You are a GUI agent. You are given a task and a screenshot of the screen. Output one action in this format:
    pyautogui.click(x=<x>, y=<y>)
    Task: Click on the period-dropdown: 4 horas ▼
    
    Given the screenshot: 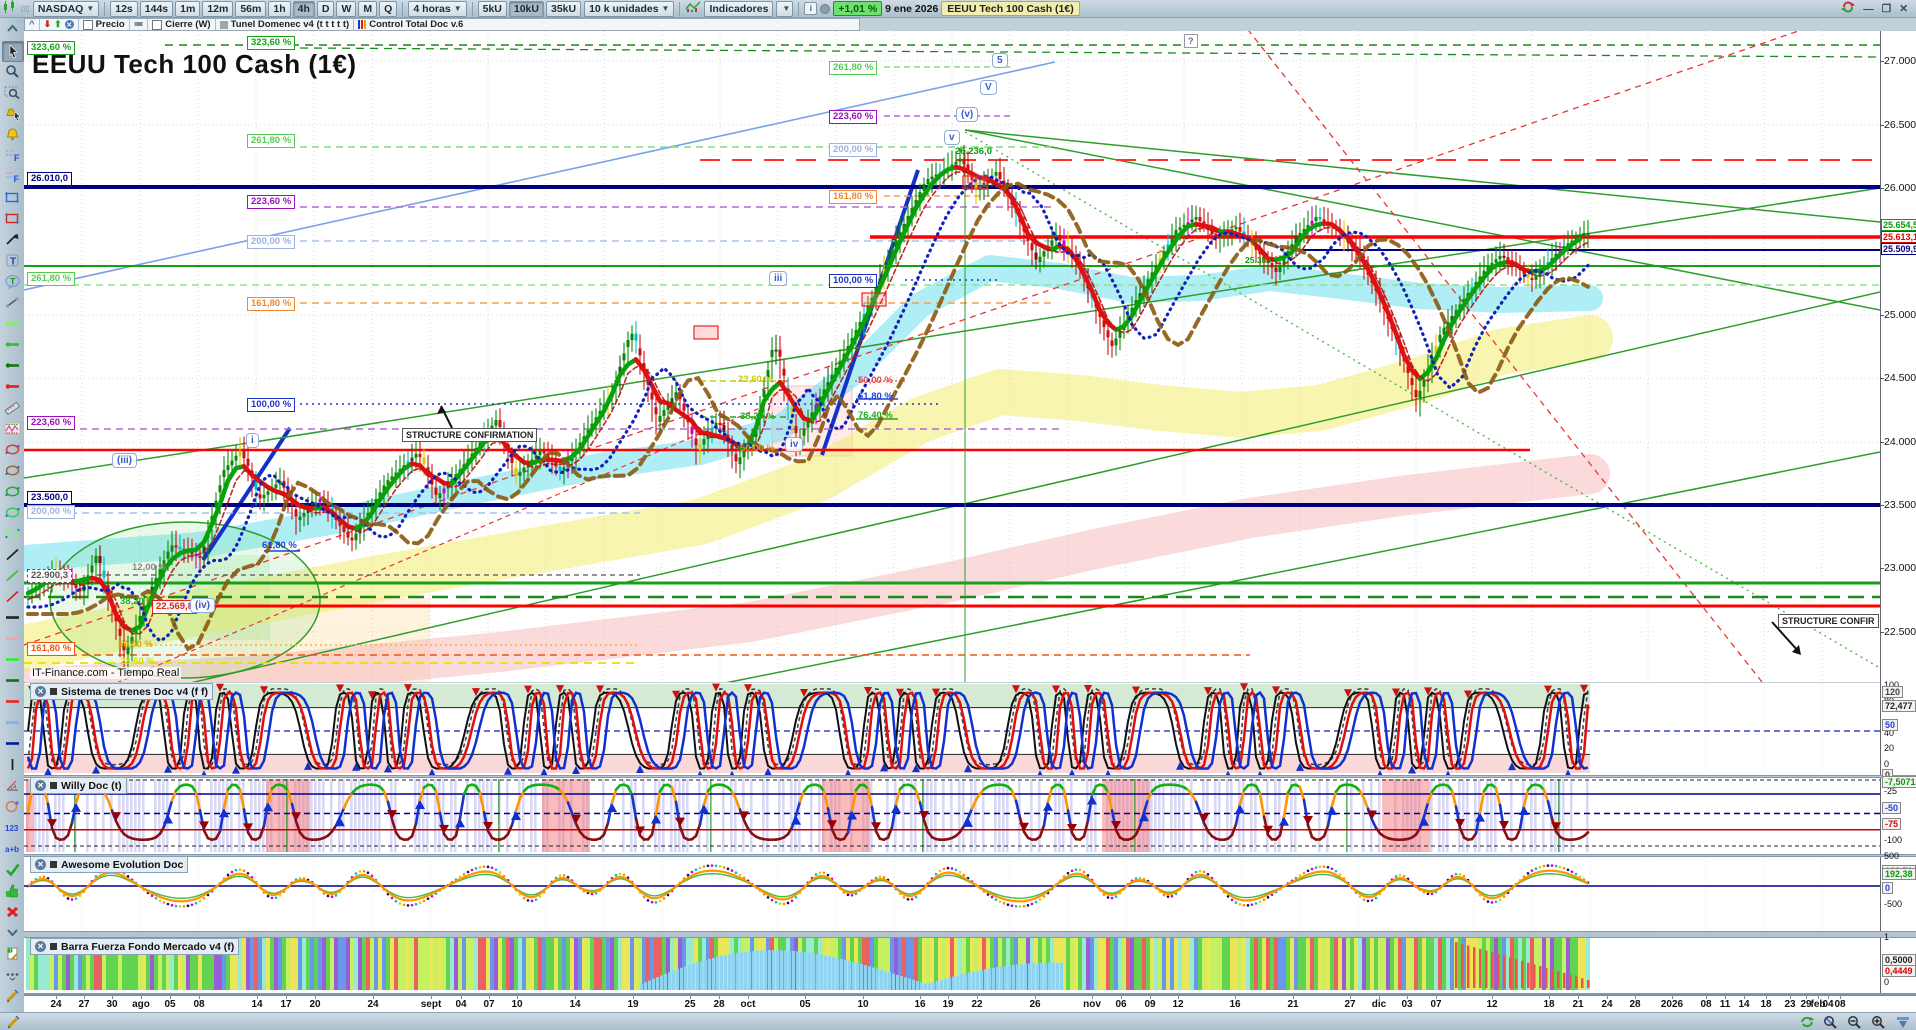 What is the action you would take?
    pyautogui.click(x=437, y=8)
    